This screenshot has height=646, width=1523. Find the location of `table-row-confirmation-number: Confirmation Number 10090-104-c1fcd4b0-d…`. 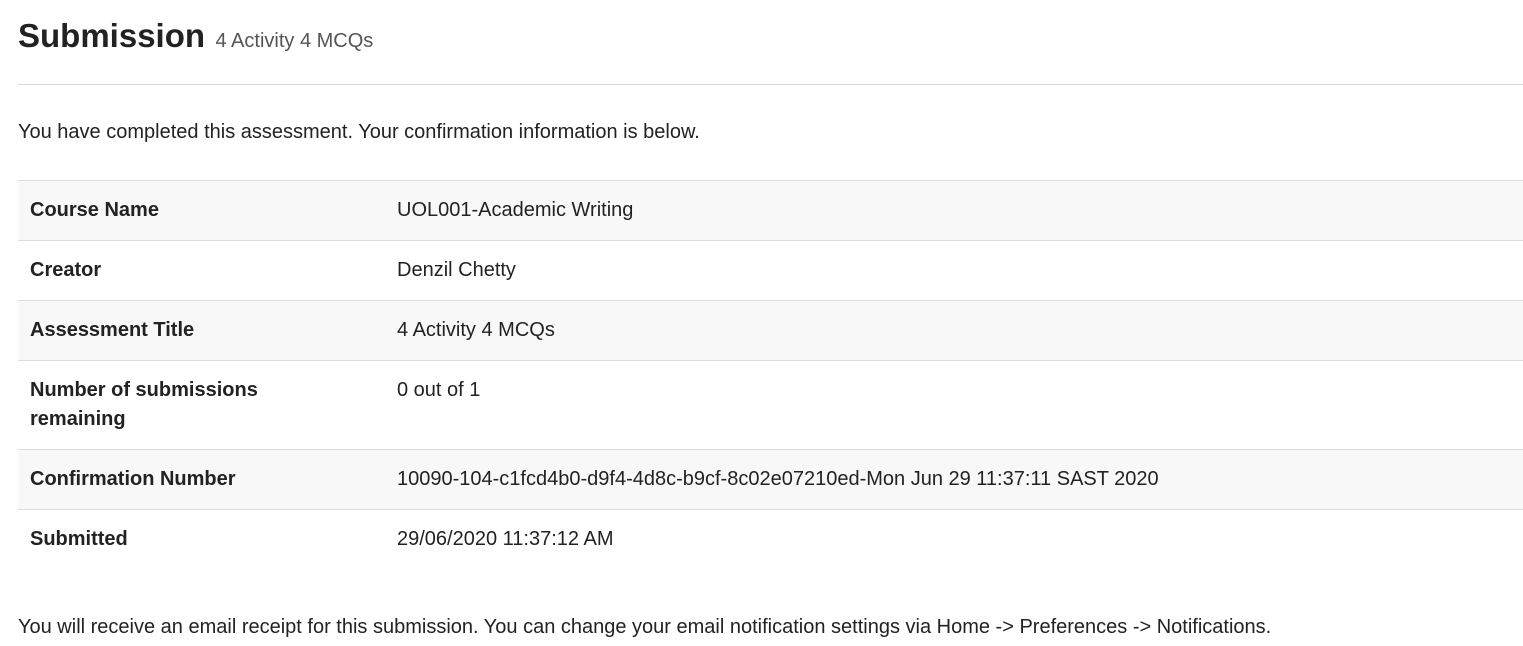

table-row-confirmation-number: Confirmation Number 10090-104-c1fcd4b0-d… is located at coordinates (770, 479).